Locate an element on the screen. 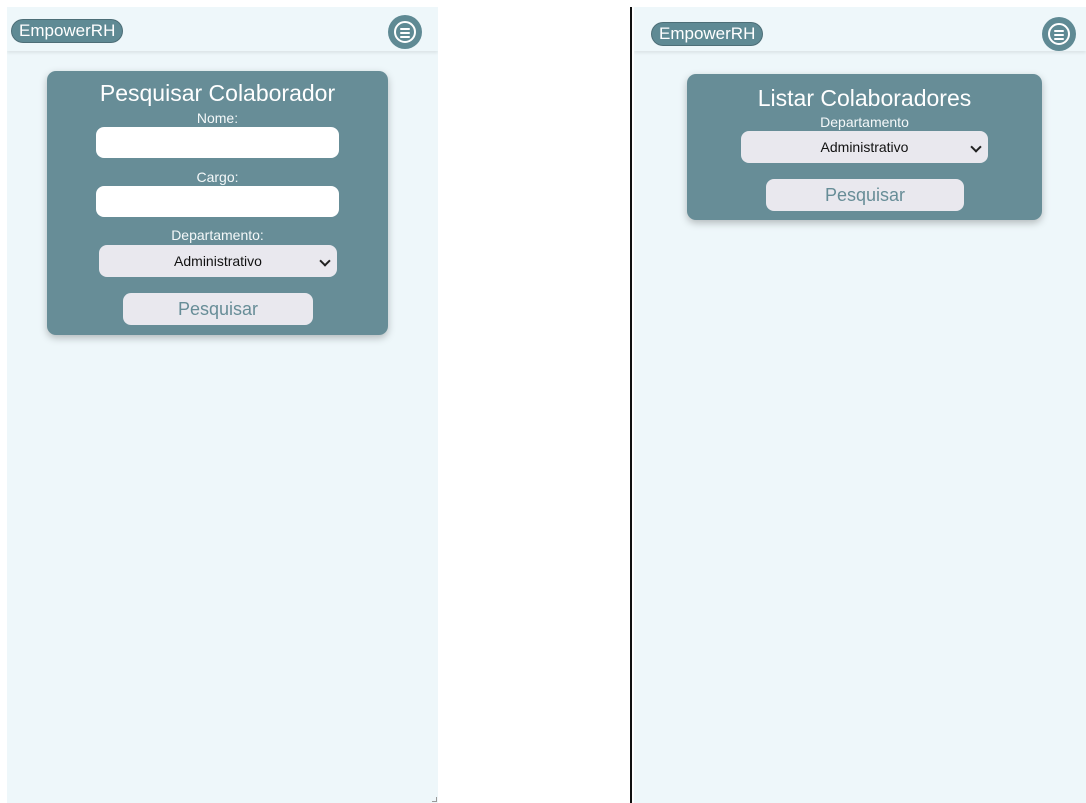 Image resolution: width=1086 pixels, height=803 pixels. departamento-label: Departamento is located at coordinates (864, 122).